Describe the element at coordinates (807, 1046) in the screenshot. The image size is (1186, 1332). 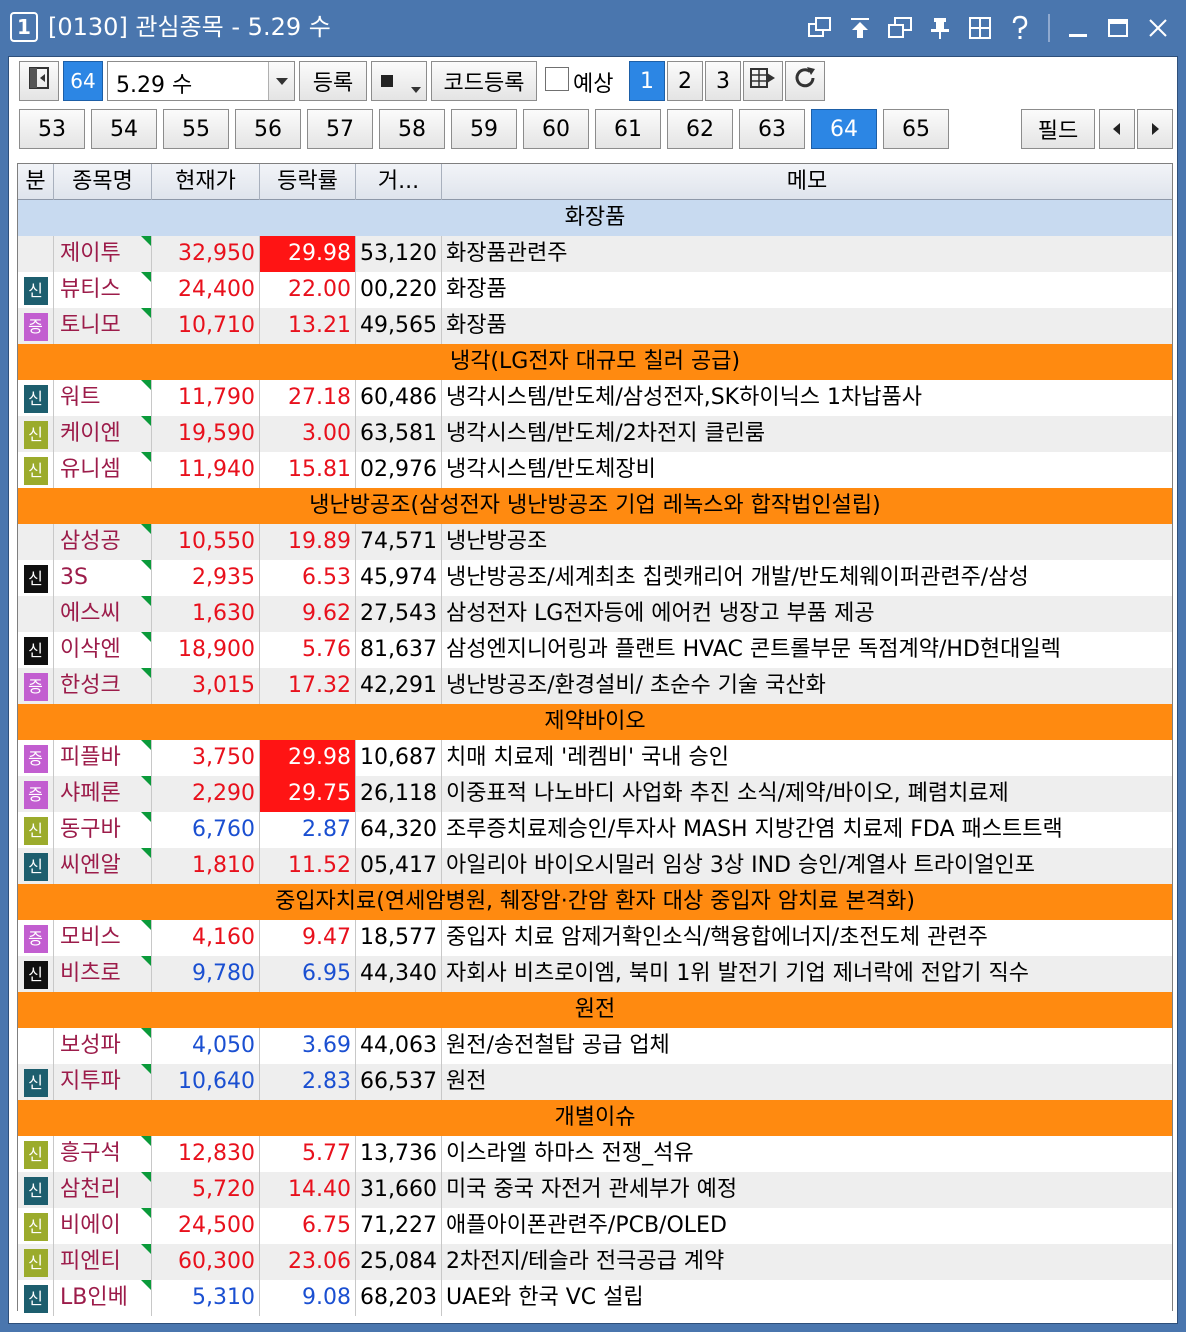
I see `memo: 원전/송전철탑 공급 업체` at that location.